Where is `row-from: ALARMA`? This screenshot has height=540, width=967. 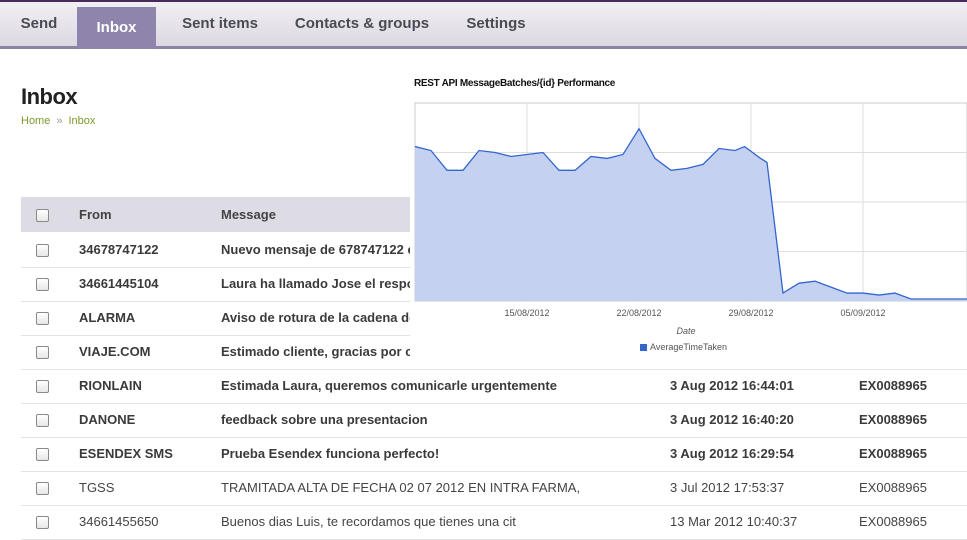 row-from: ALARMA is located at coordinates (107, 317).